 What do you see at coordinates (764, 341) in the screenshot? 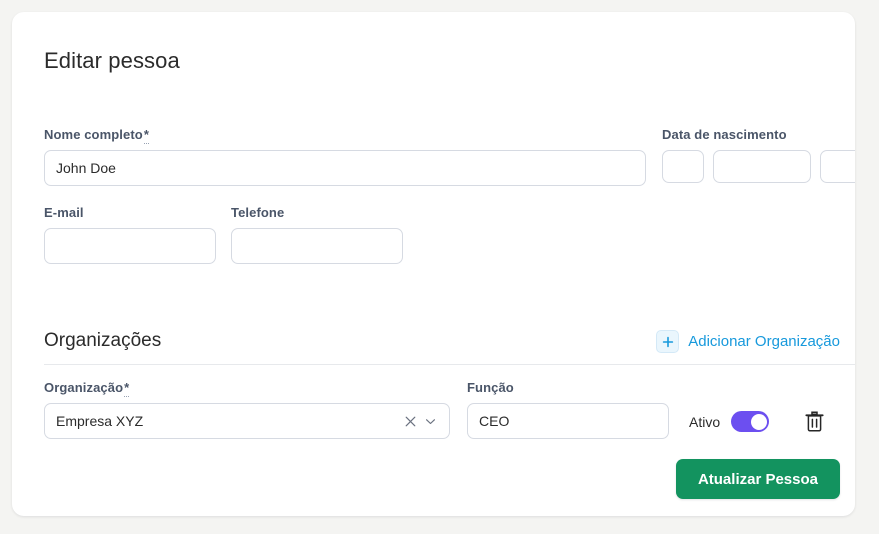
I see `add-organization-label: Adicionar Organização` at bounding box center [764, 341].